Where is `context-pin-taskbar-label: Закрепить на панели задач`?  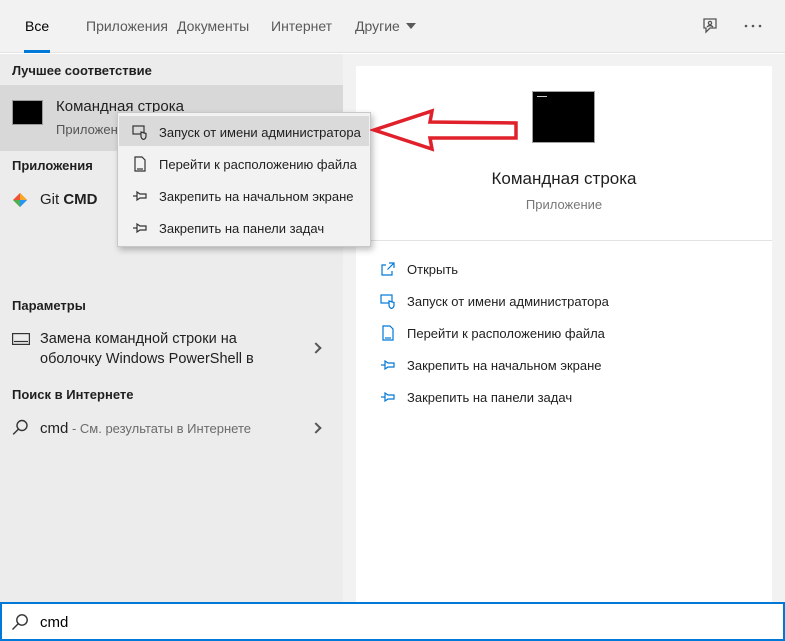
context-pin-taskbar-label: Закрепить на панели задач is located at coordinates (242, 228).